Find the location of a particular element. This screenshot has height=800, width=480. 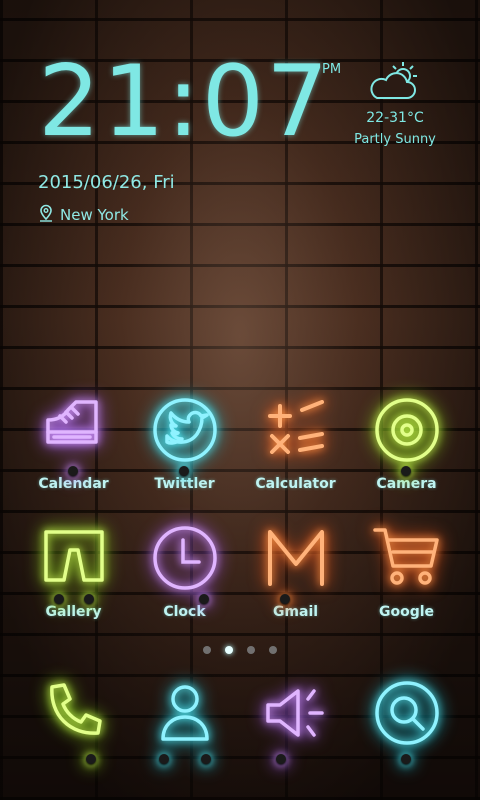

page-dot-active is located at coordinates (229, 650).